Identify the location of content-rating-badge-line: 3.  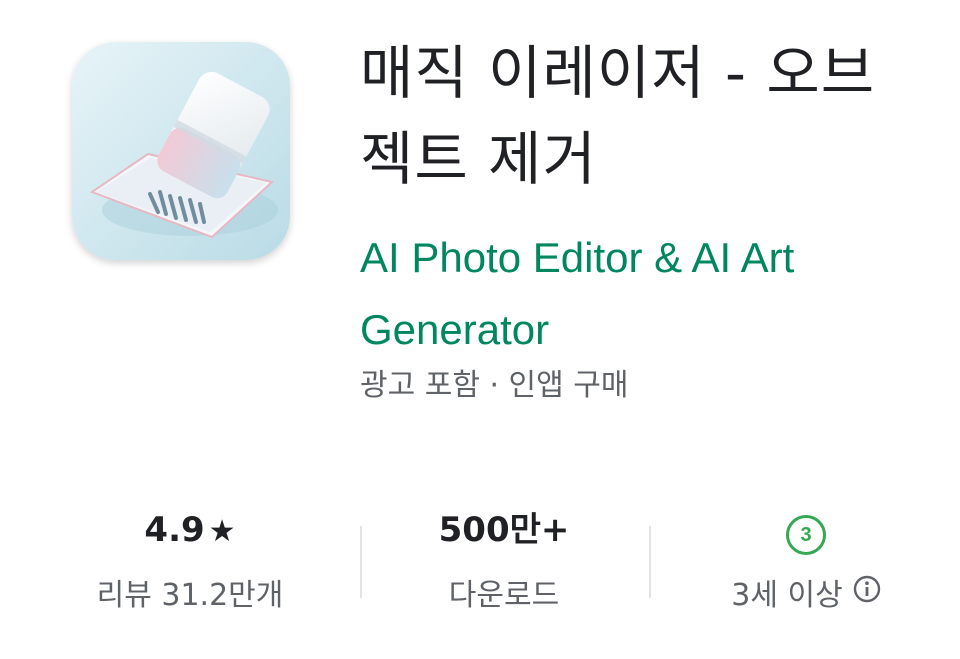
(806, 530).